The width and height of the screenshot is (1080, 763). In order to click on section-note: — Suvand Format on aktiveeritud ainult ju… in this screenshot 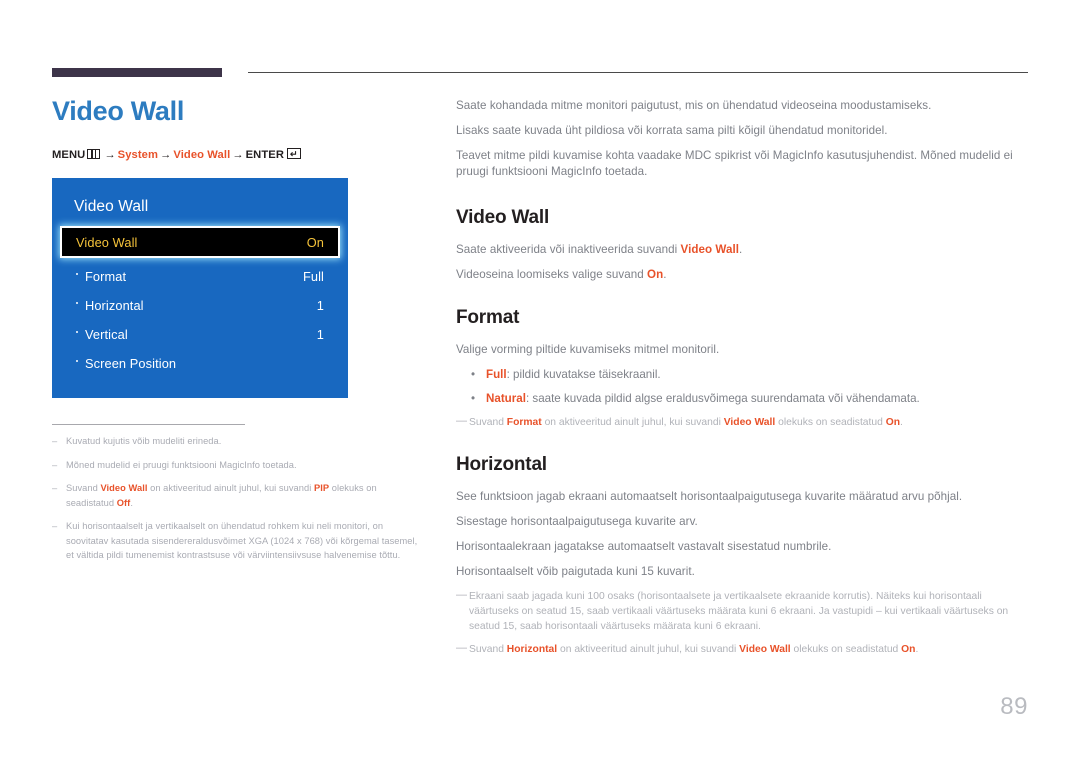, I will do `click(742, 422)`.